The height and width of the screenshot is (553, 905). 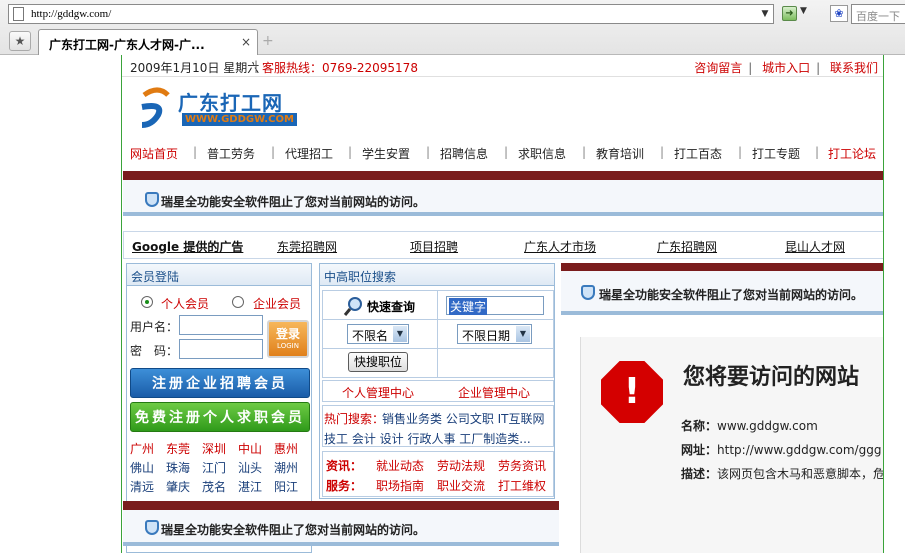 What do you see at coordinates (142, 486) in the screenshot?
I see `city-link: 清远` at bounding box center [142, 486].